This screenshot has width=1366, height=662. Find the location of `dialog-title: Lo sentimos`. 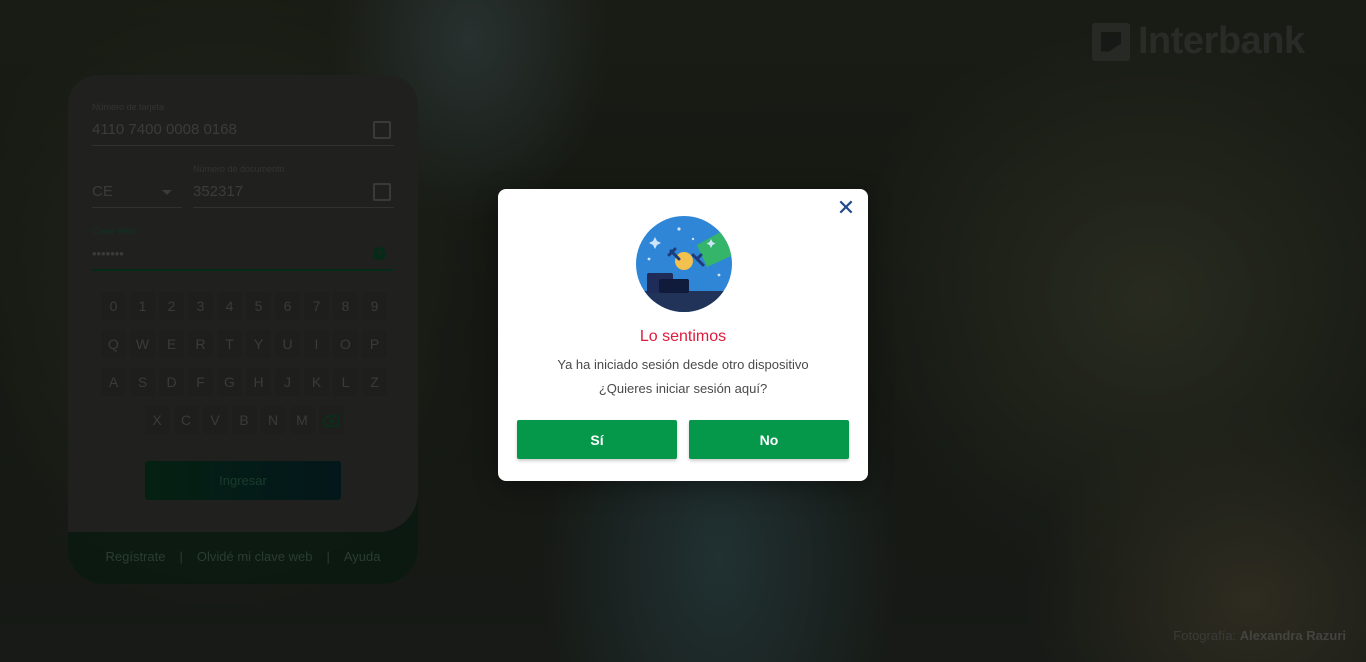

dialog-title: Lo sentimos is located at coordinates (683, 336).